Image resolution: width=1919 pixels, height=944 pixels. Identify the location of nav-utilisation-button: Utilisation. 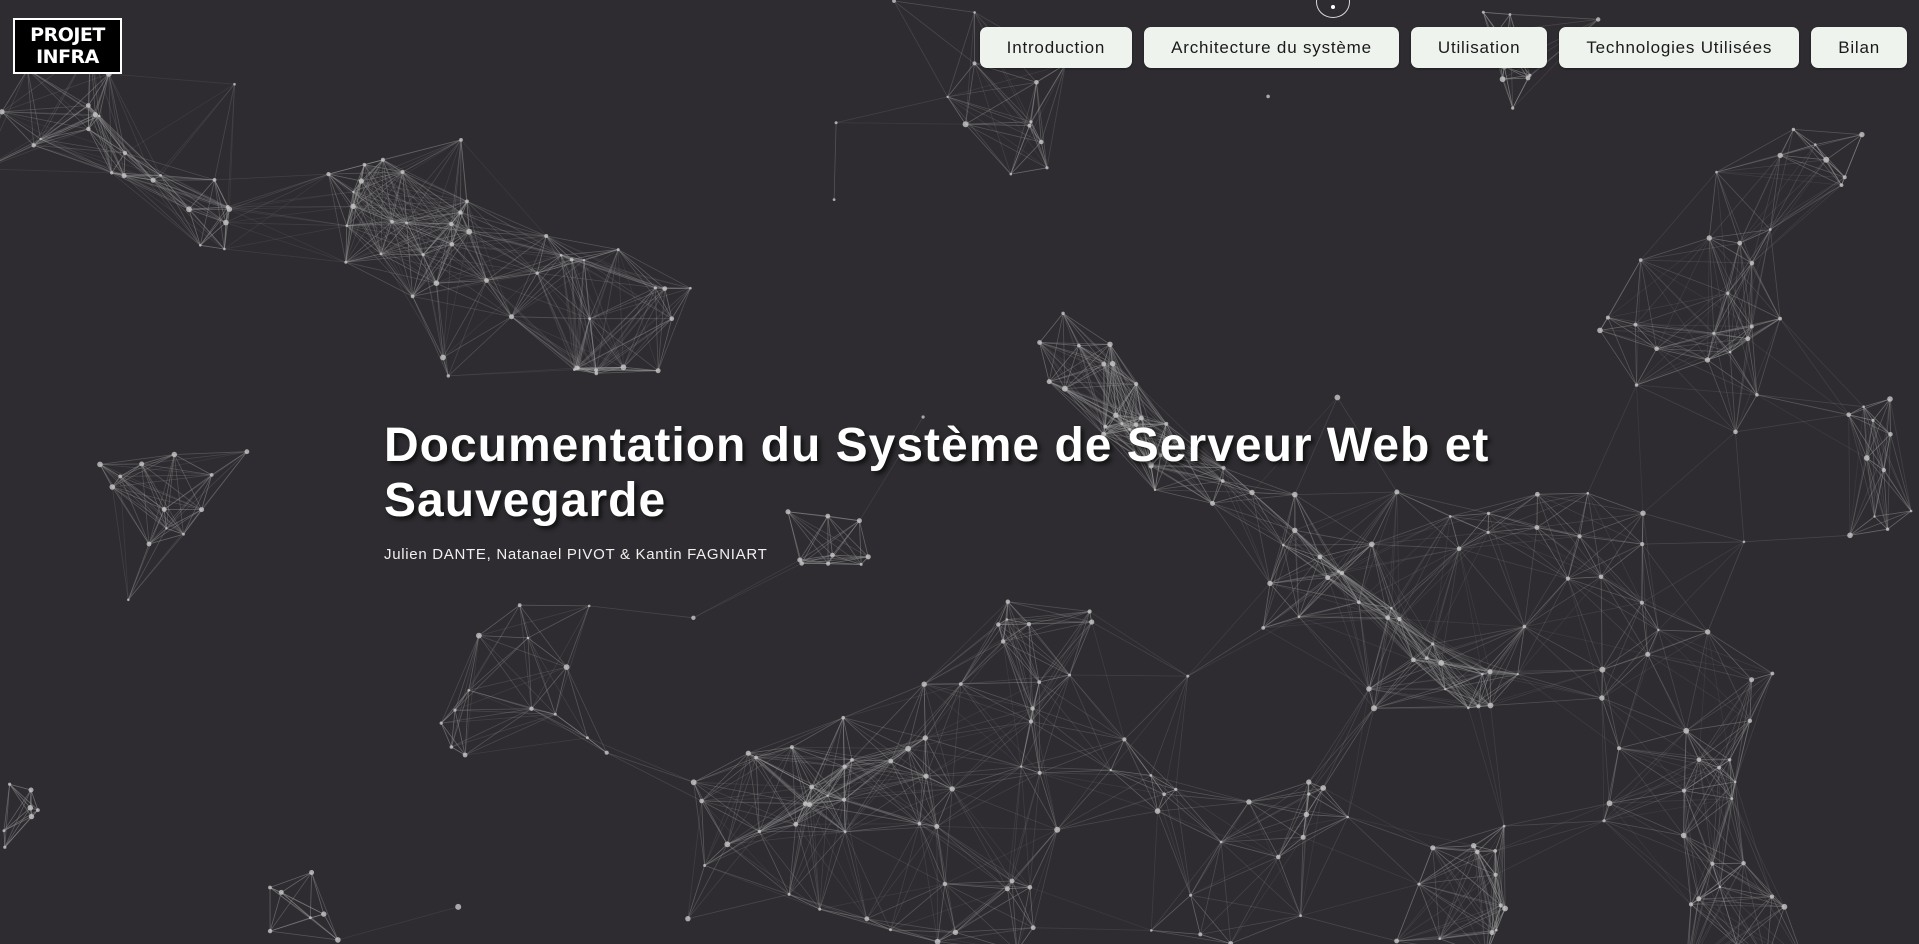
(1479, 47).